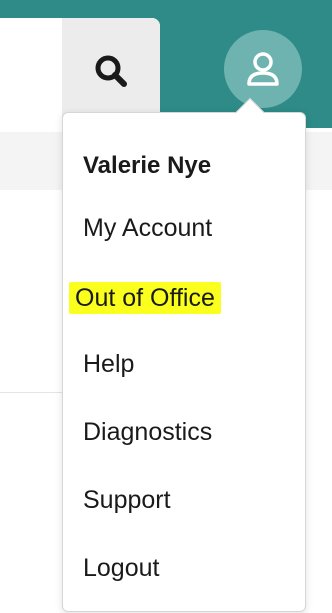 The image size is (332, 613). I want to click on search-icon, so click(111, 71).